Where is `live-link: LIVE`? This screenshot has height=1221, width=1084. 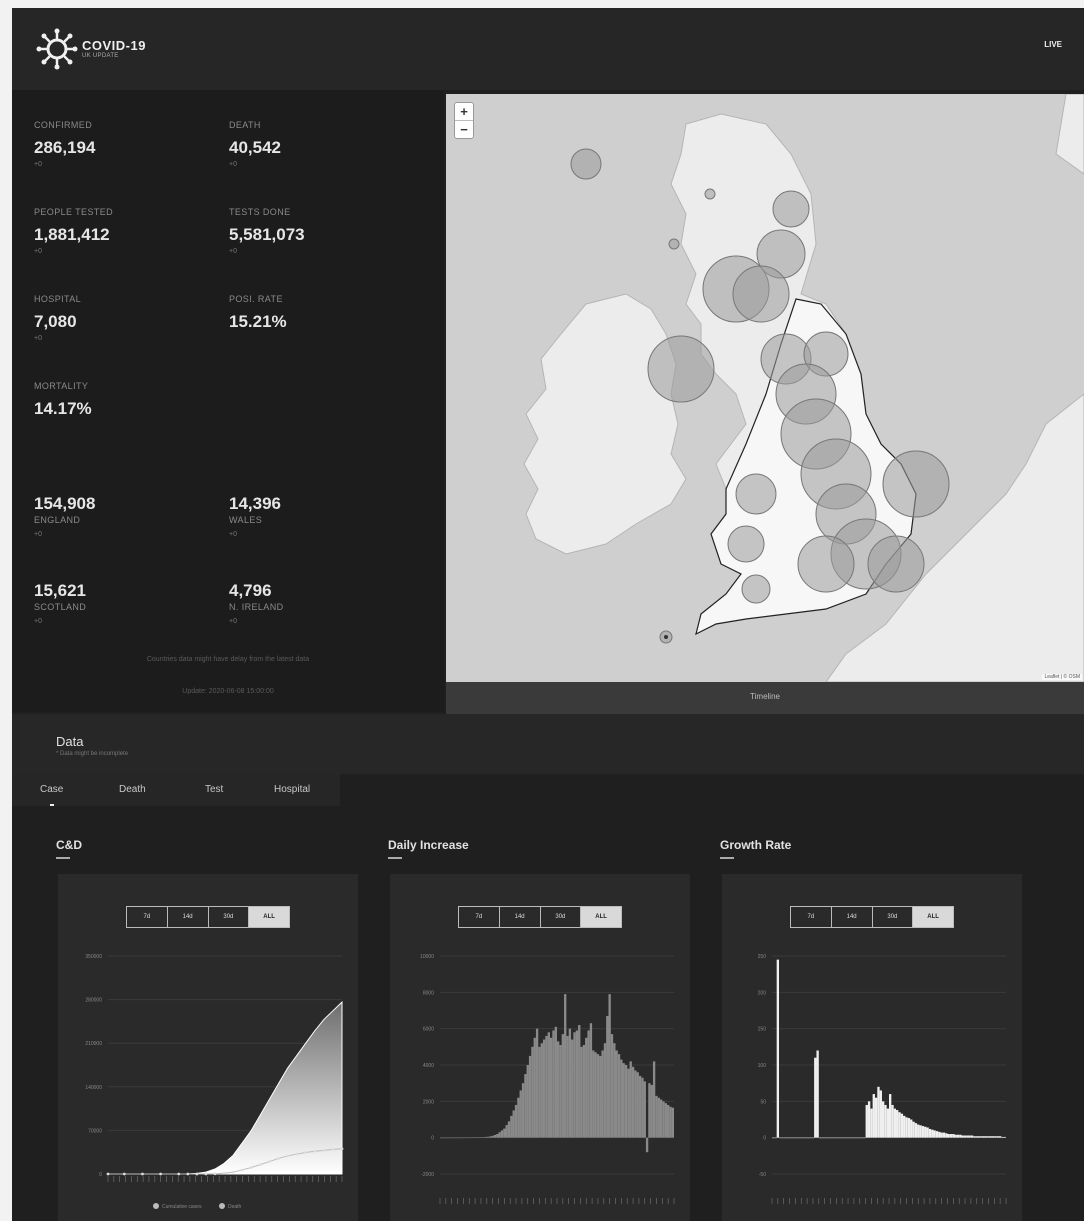 live-link: LIVE is located at coordinates (1053, 44).